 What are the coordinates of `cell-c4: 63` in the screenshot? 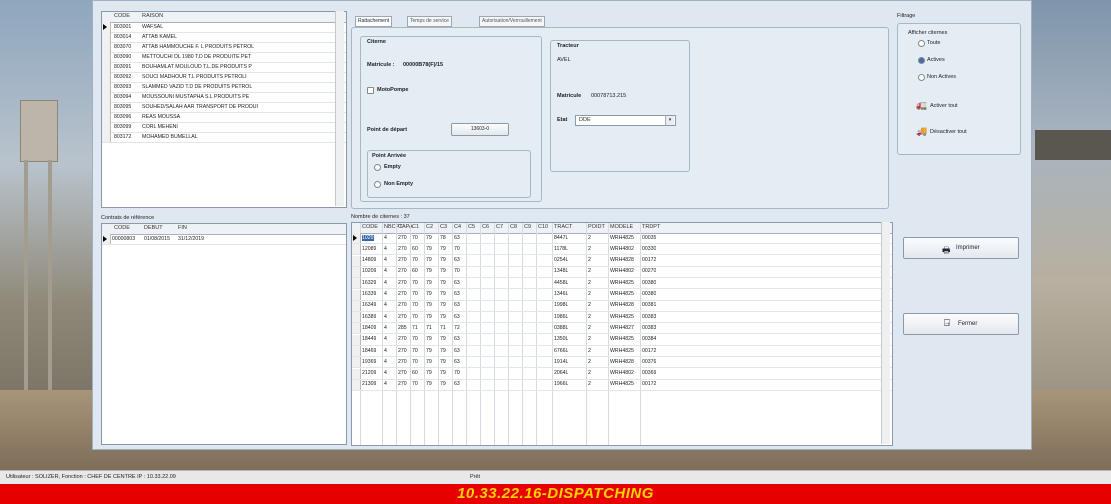 It's located at (457, 384).